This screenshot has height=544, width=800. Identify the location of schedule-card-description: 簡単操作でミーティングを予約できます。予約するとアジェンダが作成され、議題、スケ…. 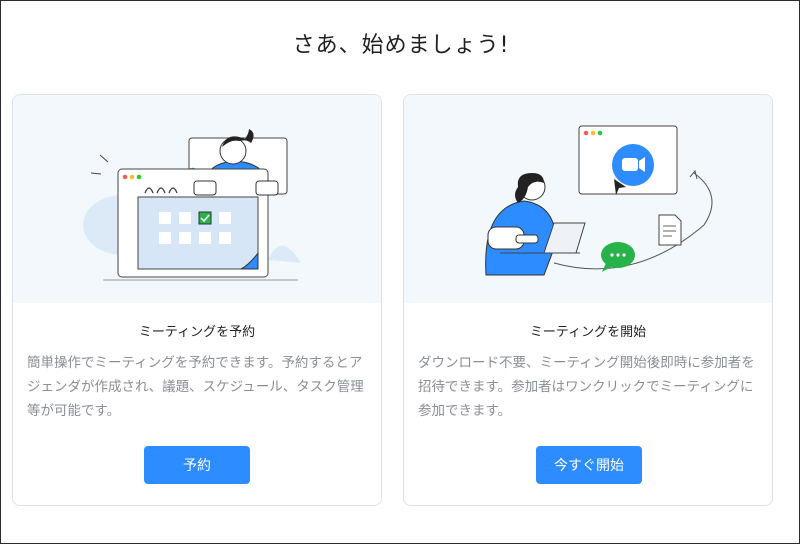
(195, 387).